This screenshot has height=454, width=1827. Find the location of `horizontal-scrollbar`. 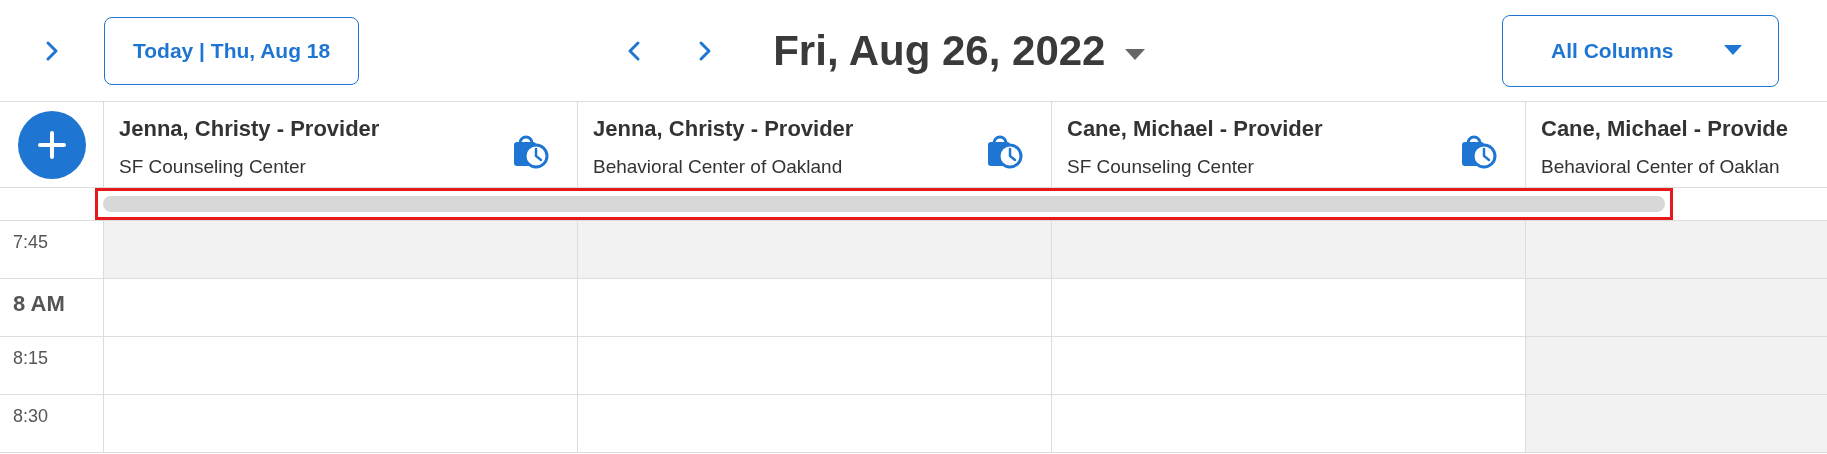

horizontal-scrollbar is located at coordinates (884, 204).